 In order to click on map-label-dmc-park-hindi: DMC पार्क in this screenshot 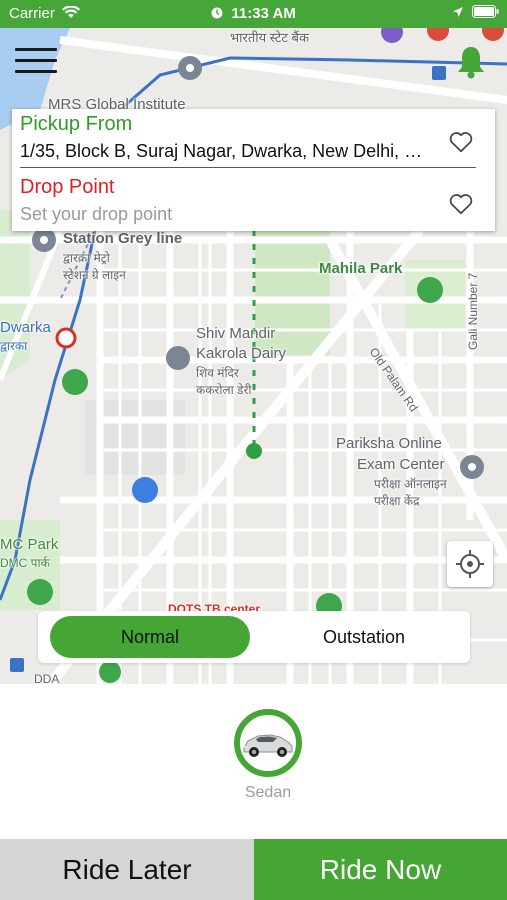, I will do `click(25, 563)`.